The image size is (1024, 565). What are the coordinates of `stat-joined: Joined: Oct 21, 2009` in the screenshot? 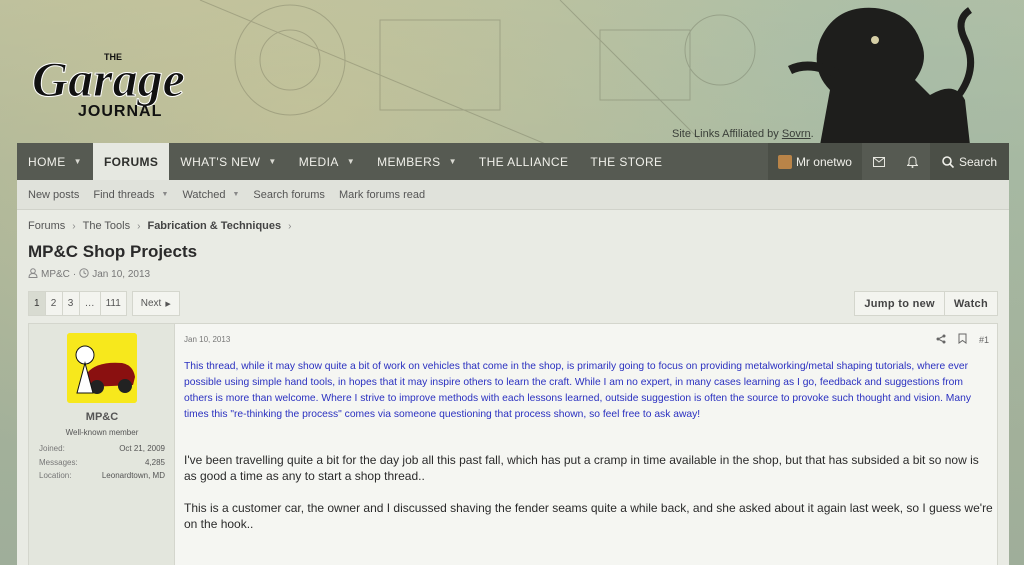 It's located at (102, 449).